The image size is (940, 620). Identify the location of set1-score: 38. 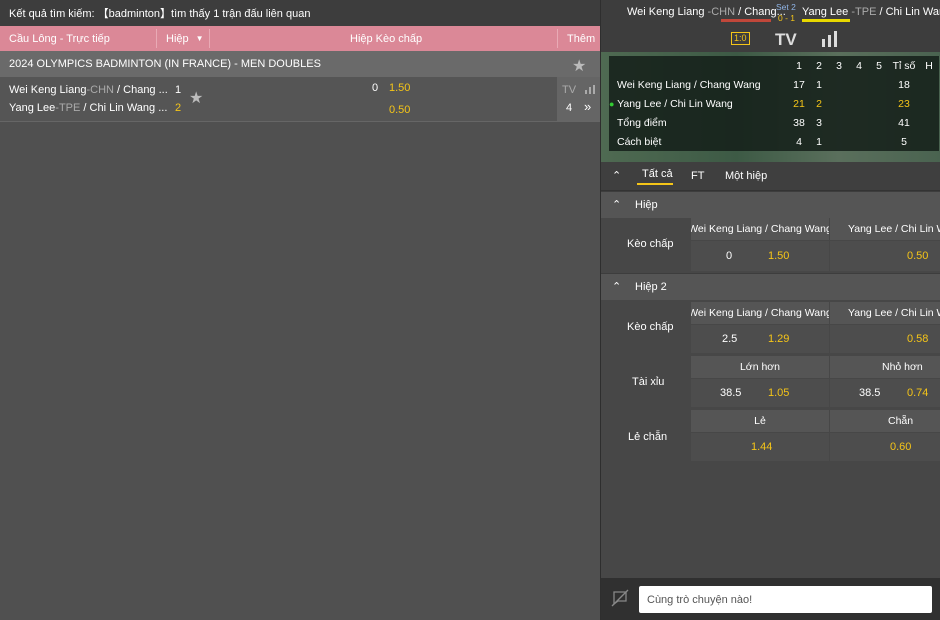
(799, 122).